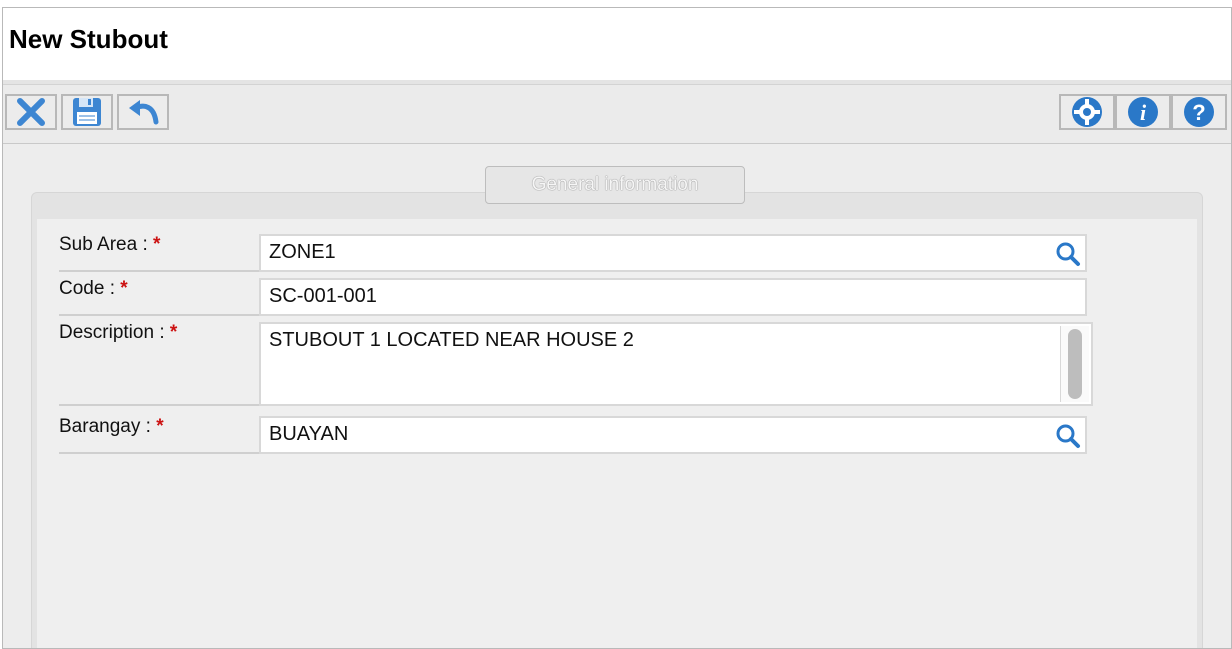  What do you see at coordinates (676, 364) in the screenshot?
I see `description-textarea: STUBOUT 1 LOCATED NEAR HOUSE 2` at bounding box center [676, 364].